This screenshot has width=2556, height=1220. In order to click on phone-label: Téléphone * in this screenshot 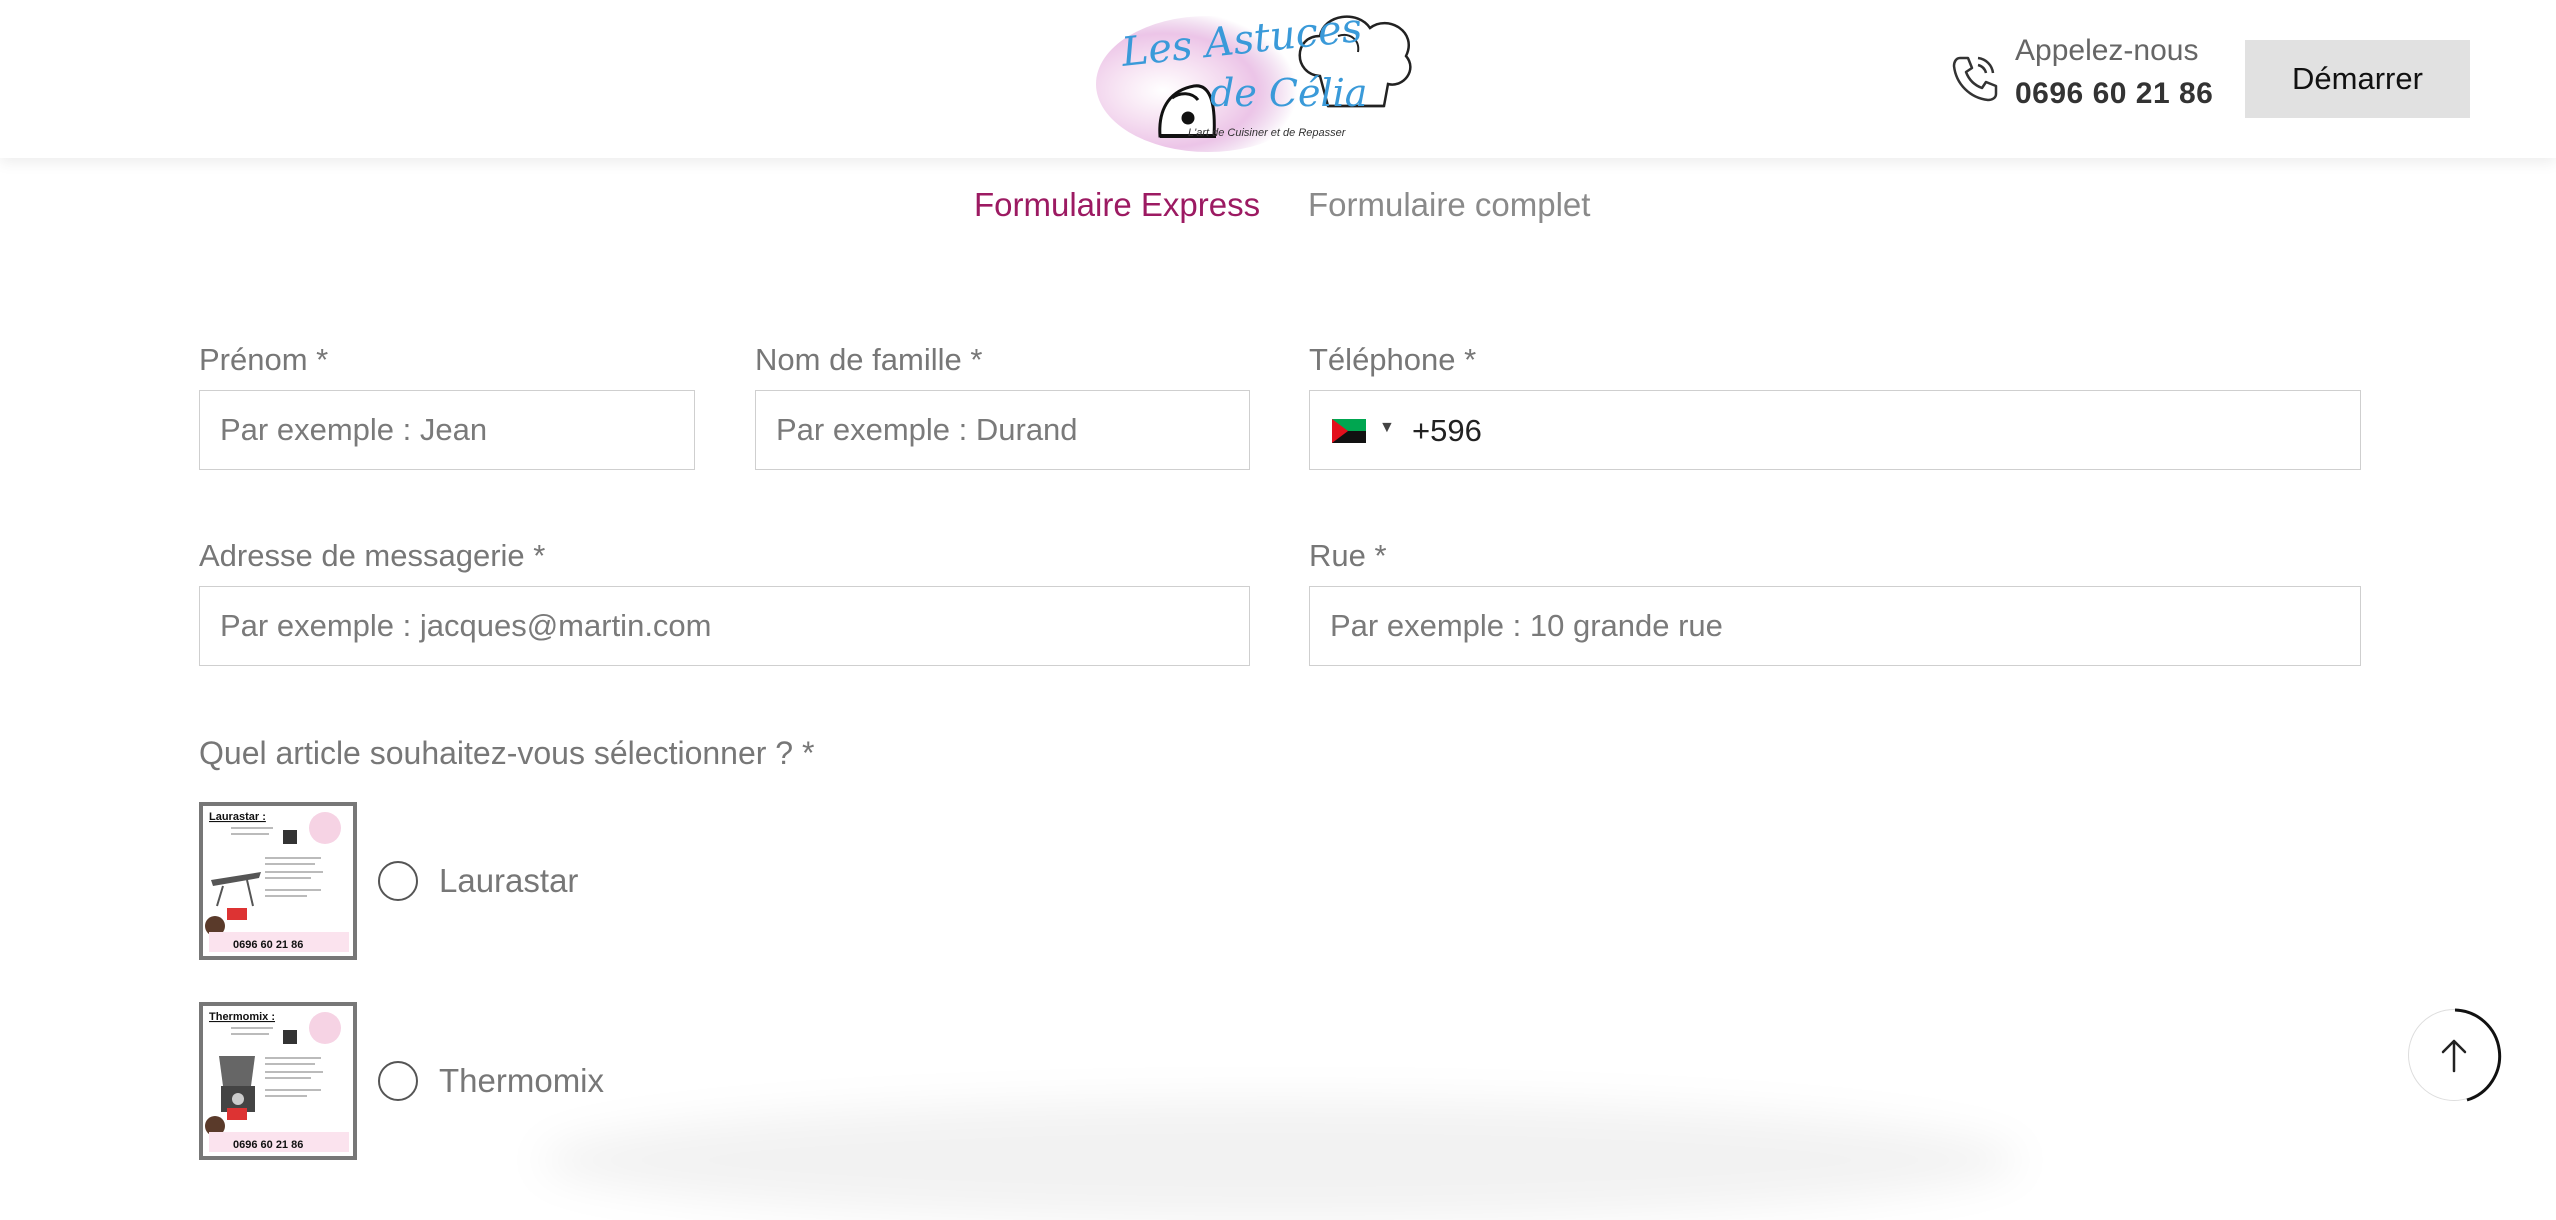, I will do `click(1393, 359)`.